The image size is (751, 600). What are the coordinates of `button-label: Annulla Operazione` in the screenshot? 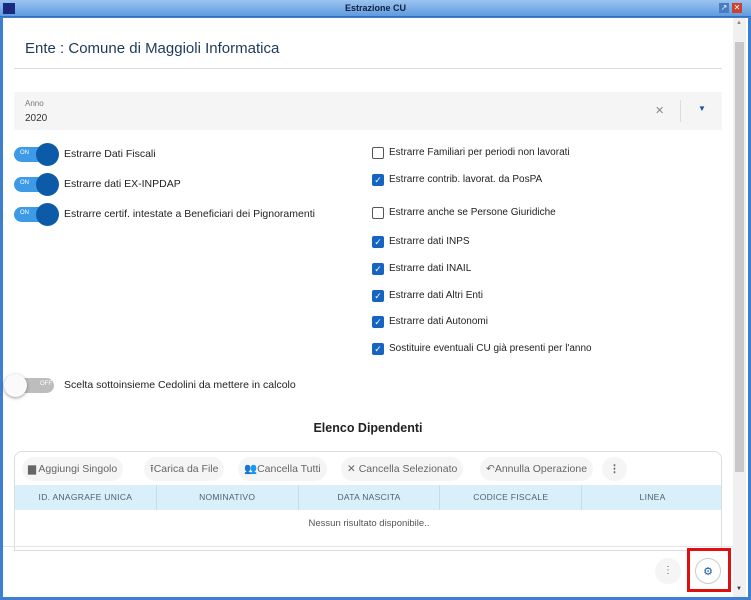 It's located at (541, 469).